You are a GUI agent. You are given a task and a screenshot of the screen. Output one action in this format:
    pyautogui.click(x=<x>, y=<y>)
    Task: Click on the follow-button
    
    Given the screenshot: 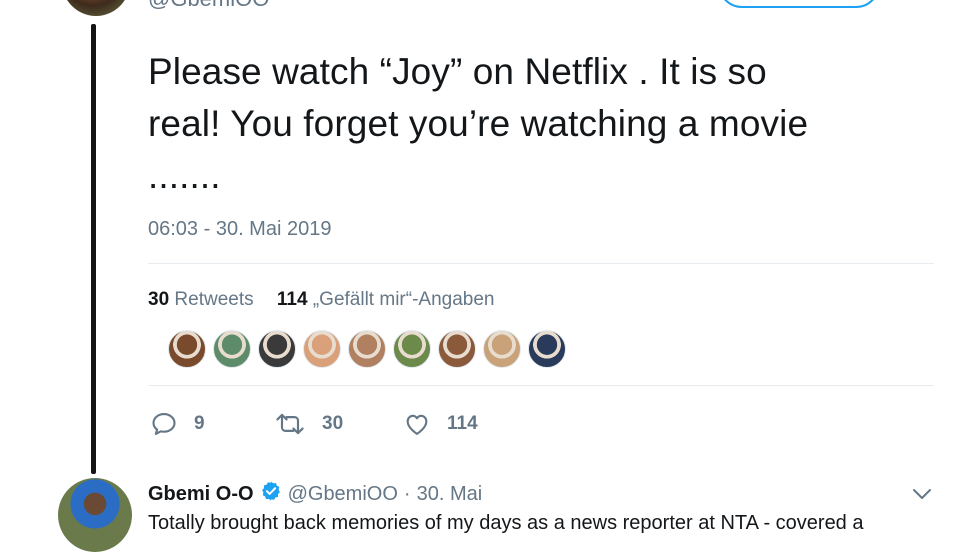 What is the action you would take?
    pyautogui.click(x=799, y=4)
    